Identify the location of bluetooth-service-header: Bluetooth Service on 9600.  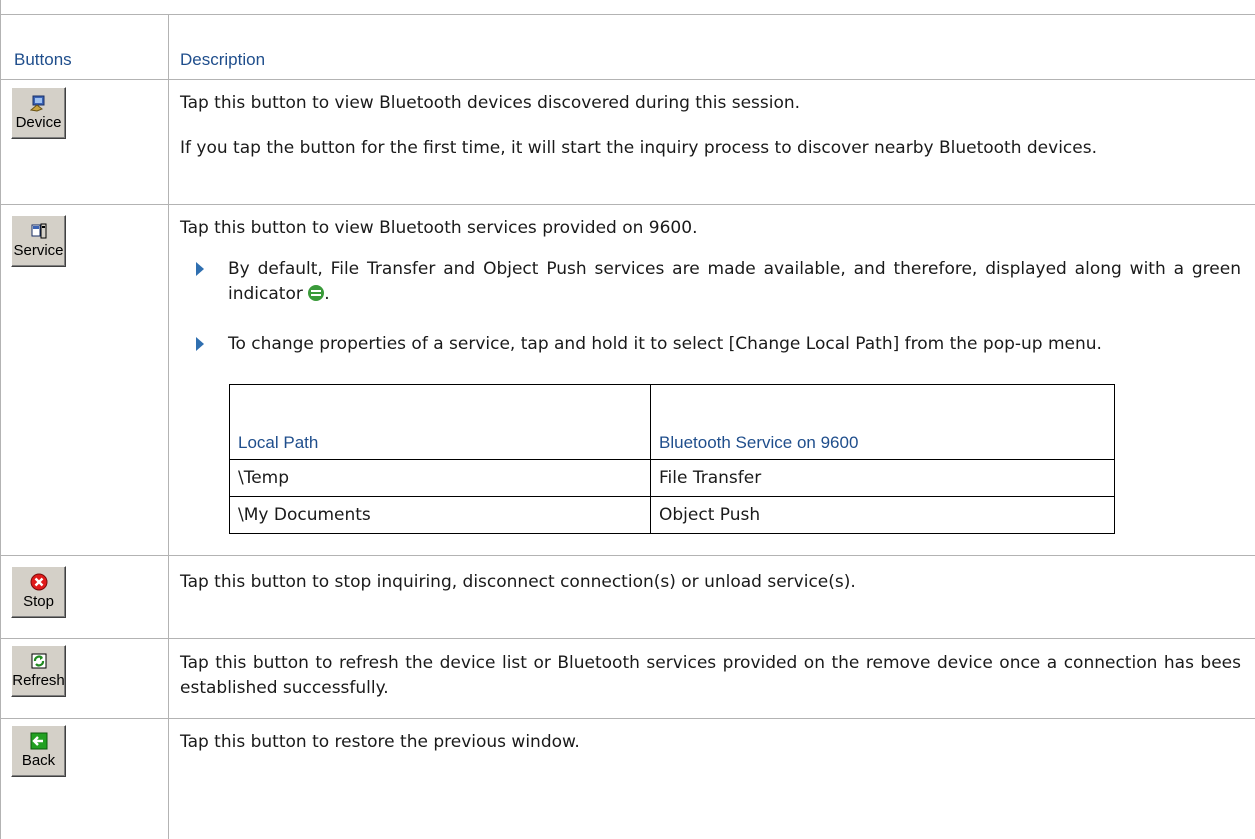
(882, 422).